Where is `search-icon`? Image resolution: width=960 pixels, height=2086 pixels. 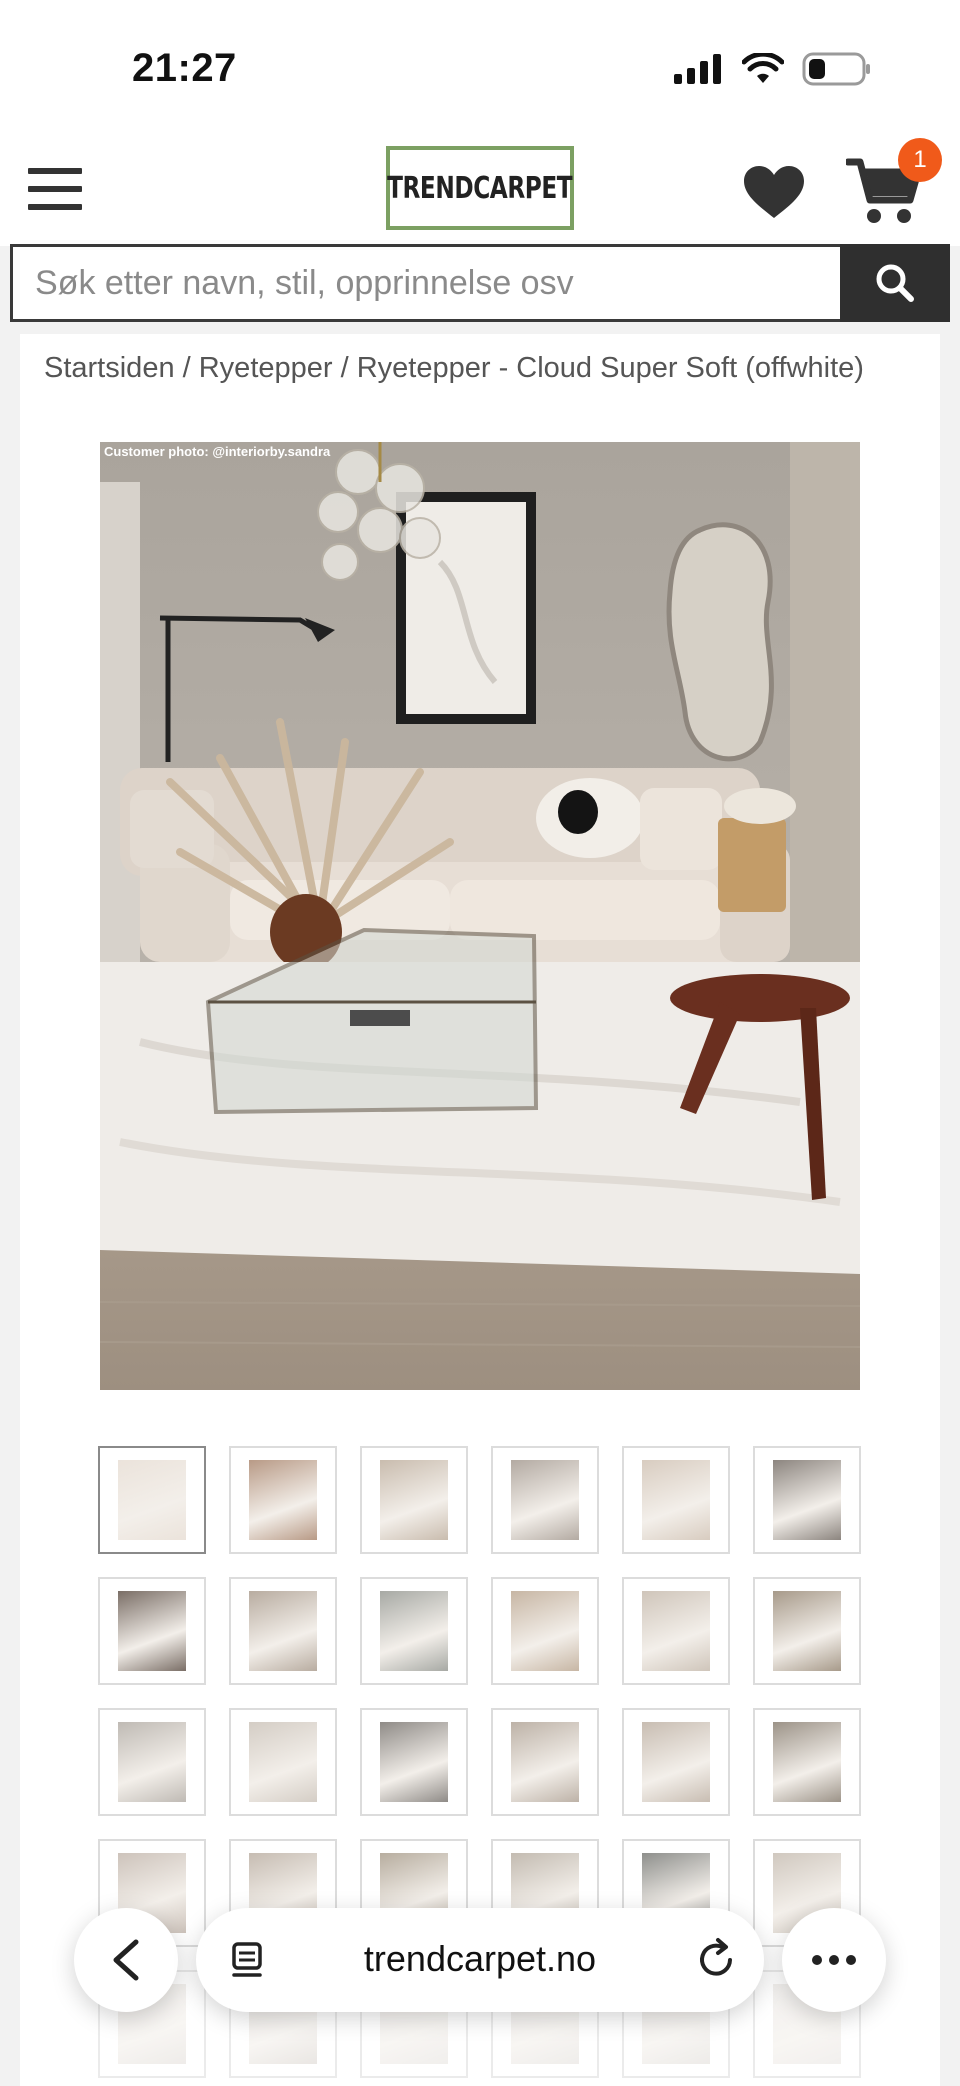 search-icon is located at coordinates (895, 283).